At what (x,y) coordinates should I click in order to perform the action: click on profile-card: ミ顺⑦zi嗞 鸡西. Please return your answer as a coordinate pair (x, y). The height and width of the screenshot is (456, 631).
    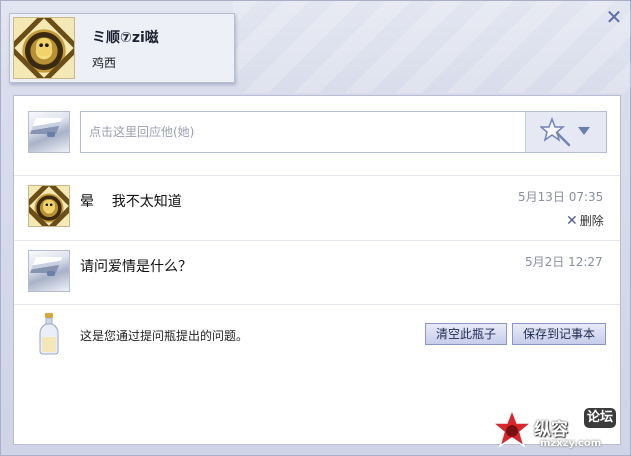
    Looking at the image, I should click on (122, 48).